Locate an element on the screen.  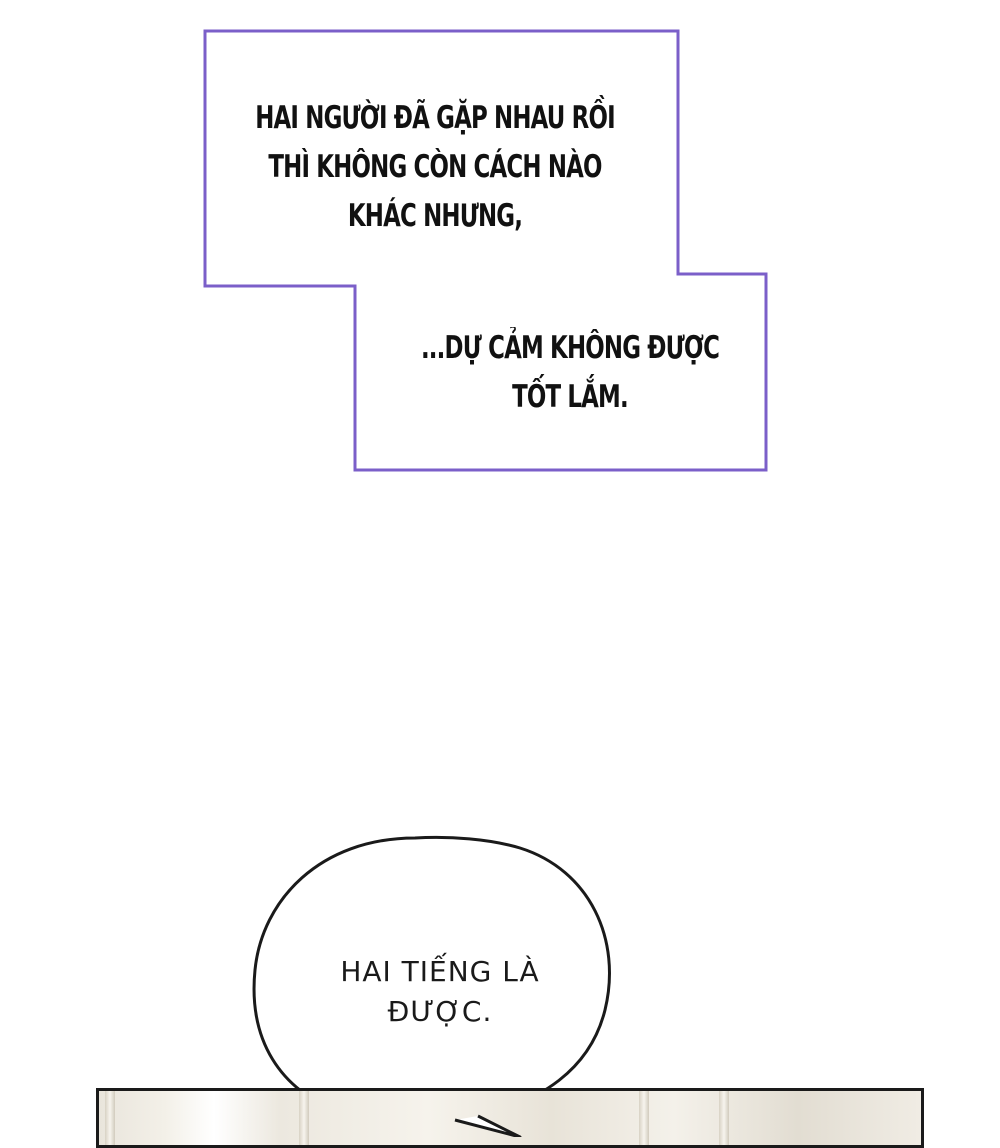
speech-line: HAI TIẾNG LÀ is located at coordinates (440, 971).